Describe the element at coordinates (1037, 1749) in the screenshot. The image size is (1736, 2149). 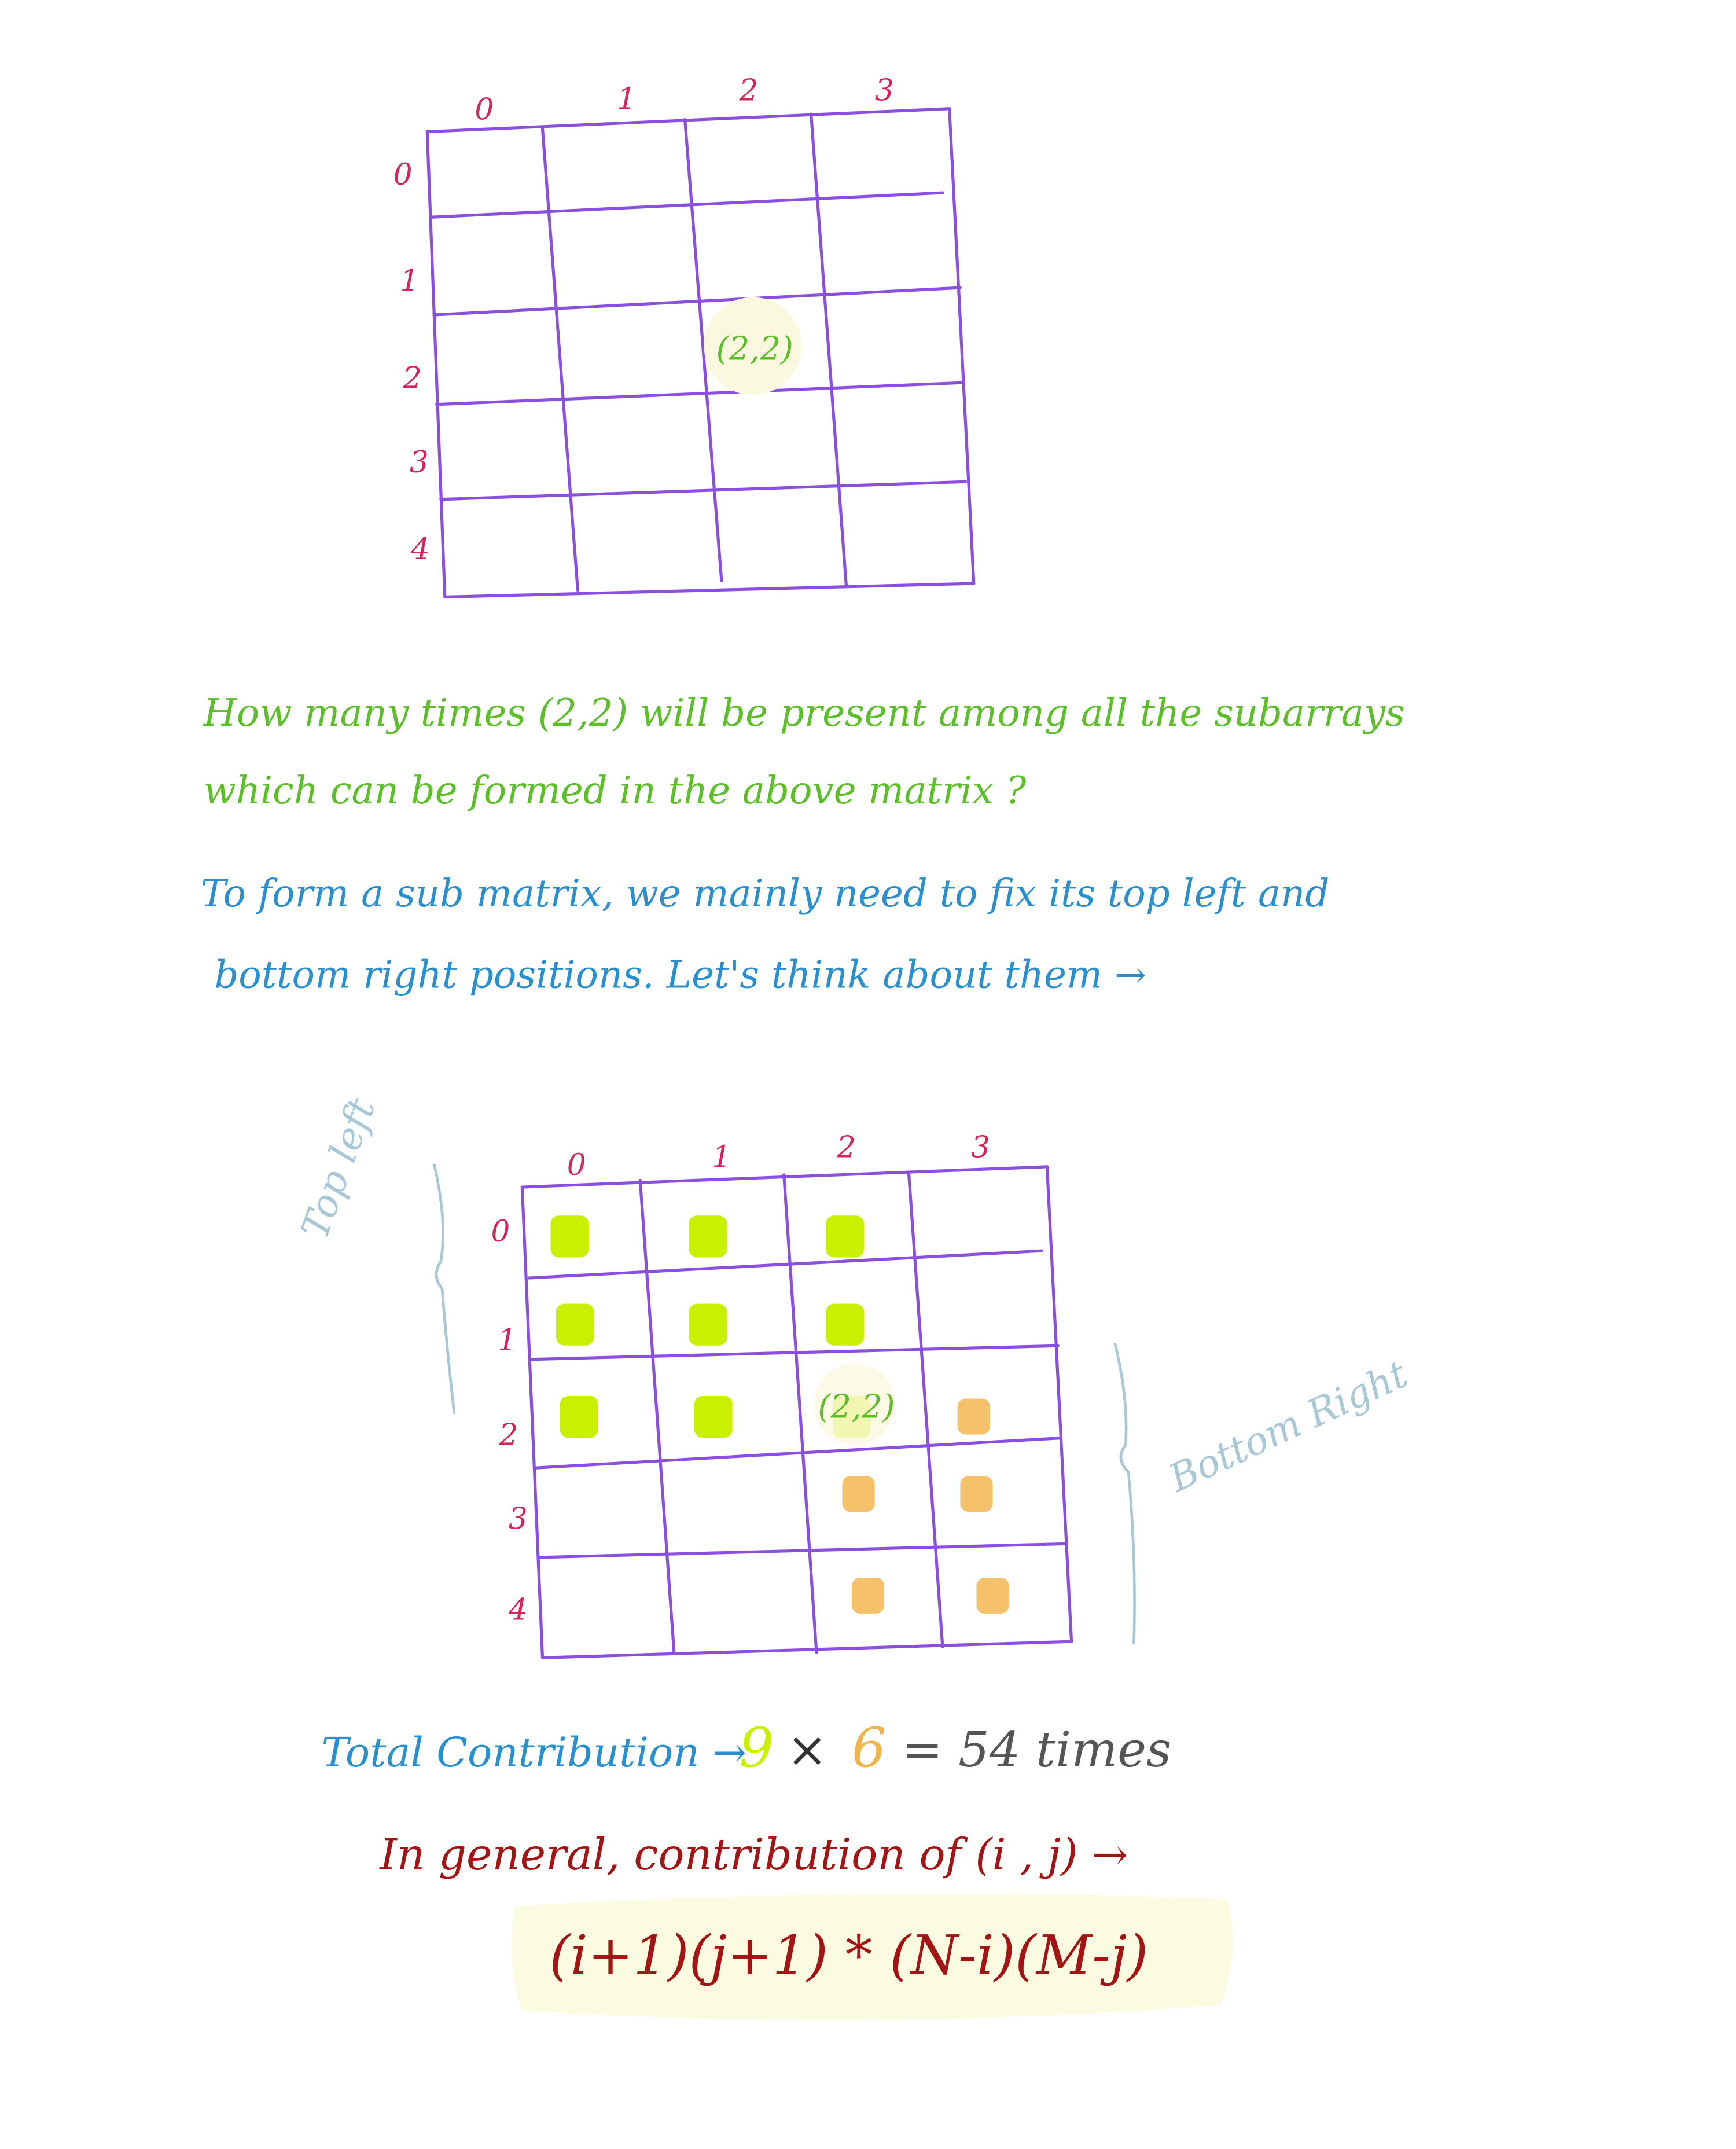
I see `total-result: = 54 times` at that location.